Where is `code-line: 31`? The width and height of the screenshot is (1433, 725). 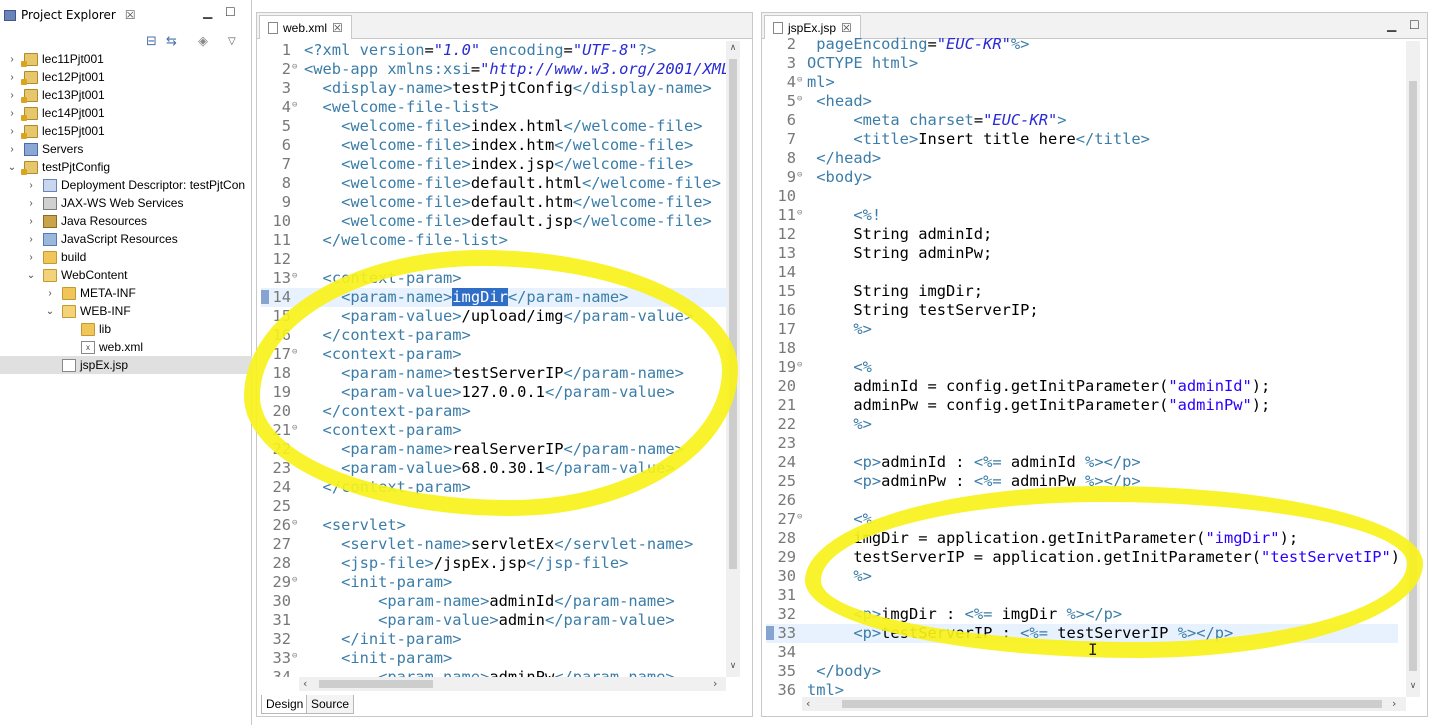 code-line: 31 is located at coordinates (1082, 595).